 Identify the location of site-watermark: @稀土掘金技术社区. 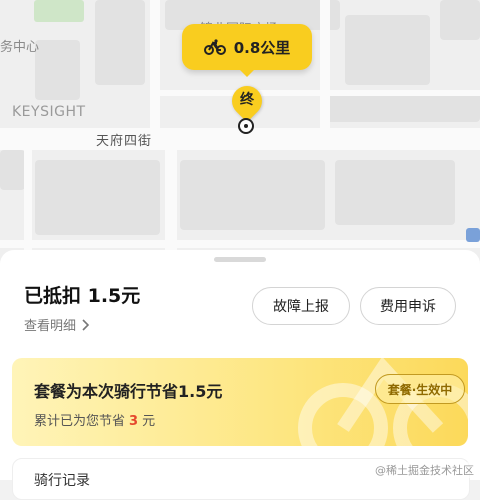
(424, 470).